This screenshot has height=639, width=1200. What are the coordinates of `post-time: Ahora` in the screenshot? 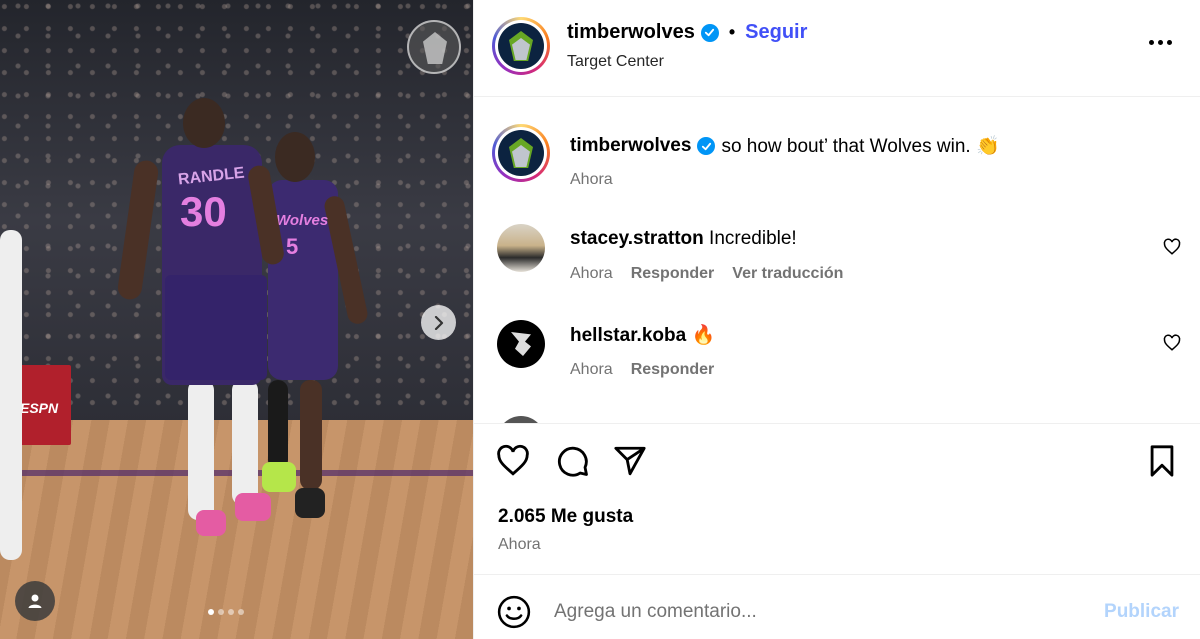 It's located at (519, 544).